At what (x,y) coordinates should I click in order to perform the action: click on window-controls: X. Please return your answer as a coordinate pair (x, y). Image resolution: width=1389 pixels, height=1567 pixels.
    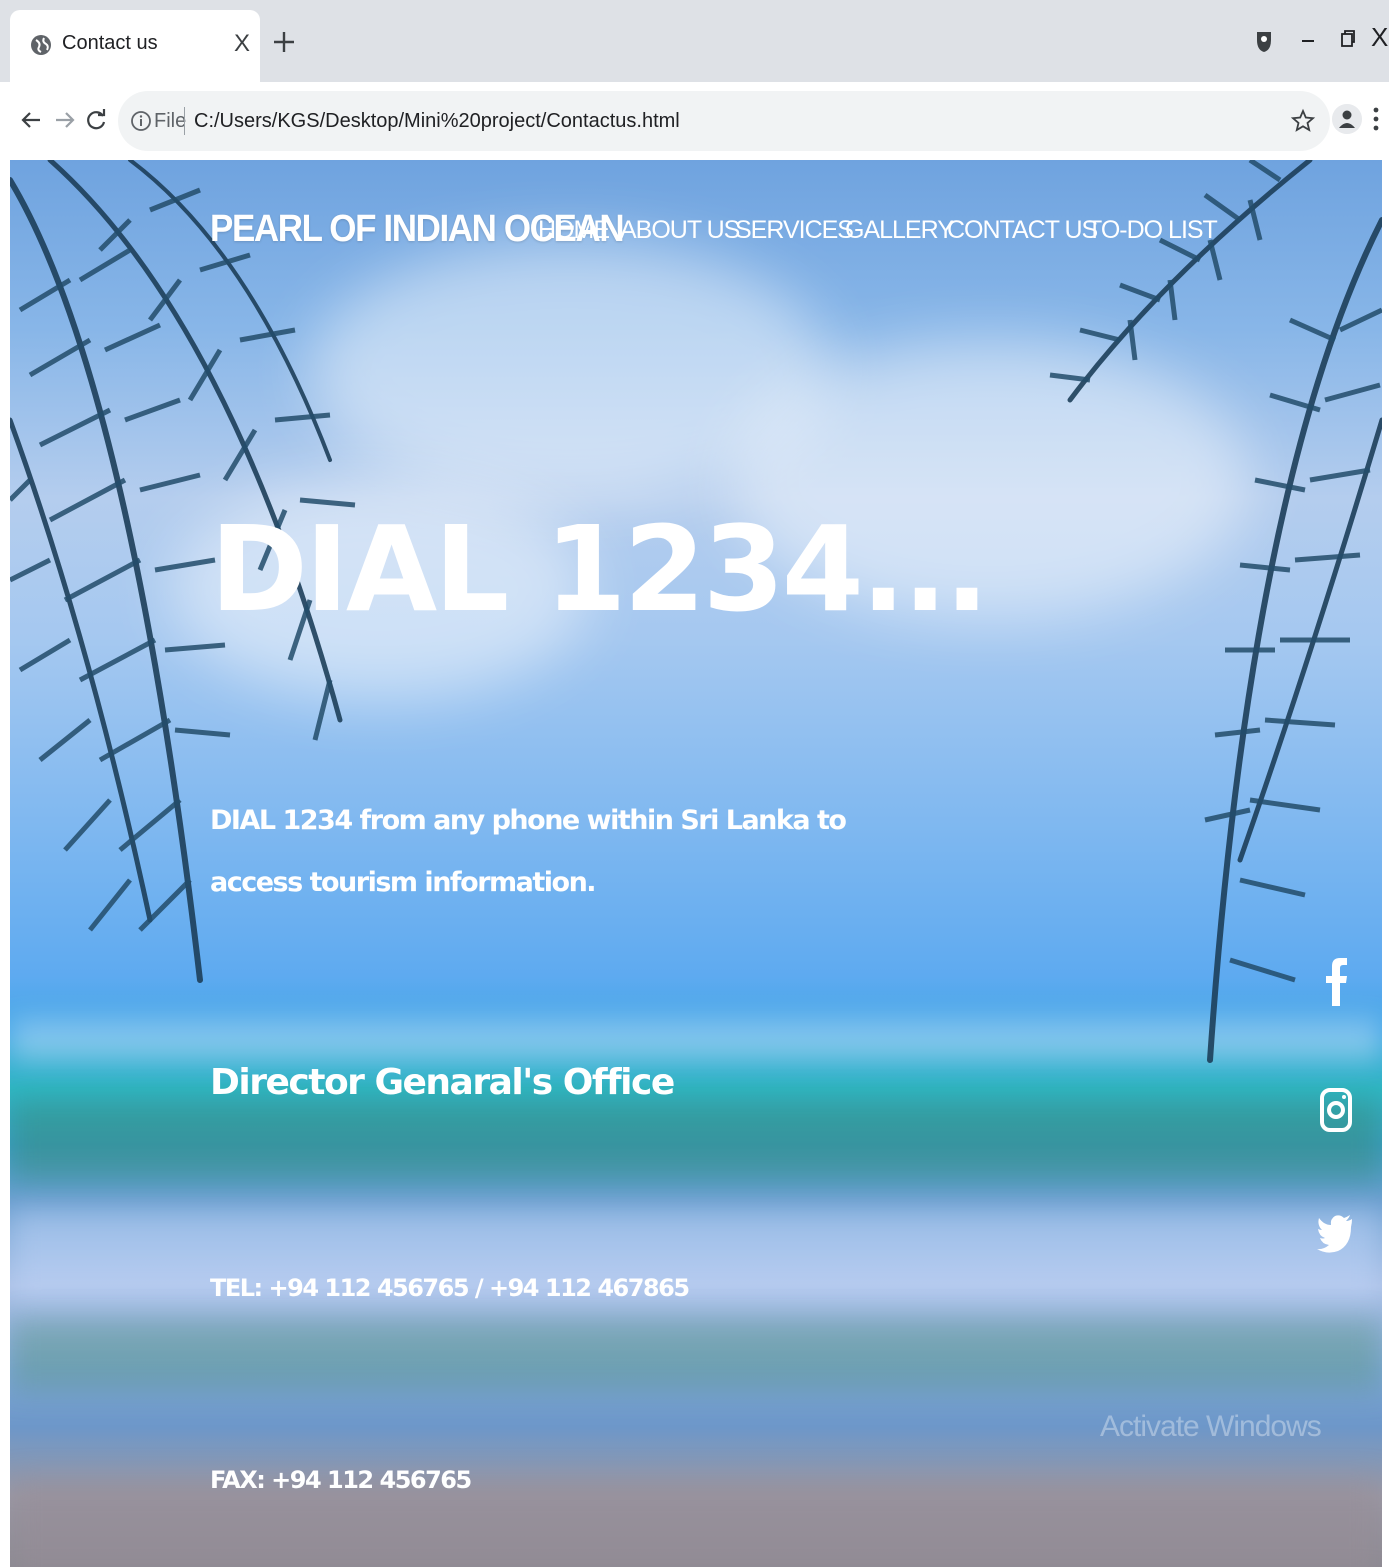
    Looking at the image, I should click on (1299, 40).